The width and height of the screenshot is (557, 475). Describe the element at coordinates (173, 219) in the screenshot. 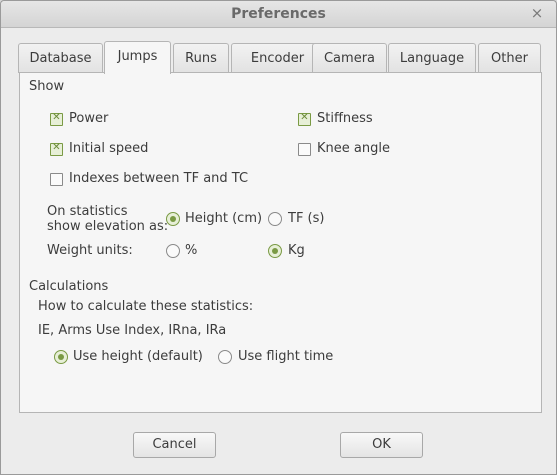

I see `height-cm-radio` at that location.